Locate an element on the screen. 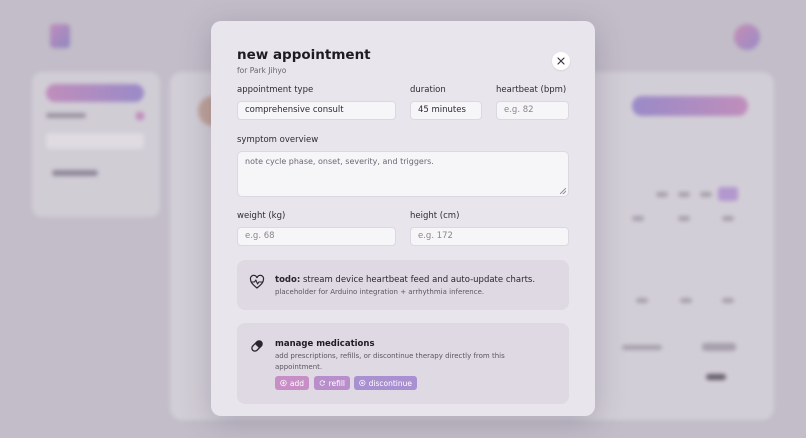  refresh-icon is located at coordinates (322, 383).